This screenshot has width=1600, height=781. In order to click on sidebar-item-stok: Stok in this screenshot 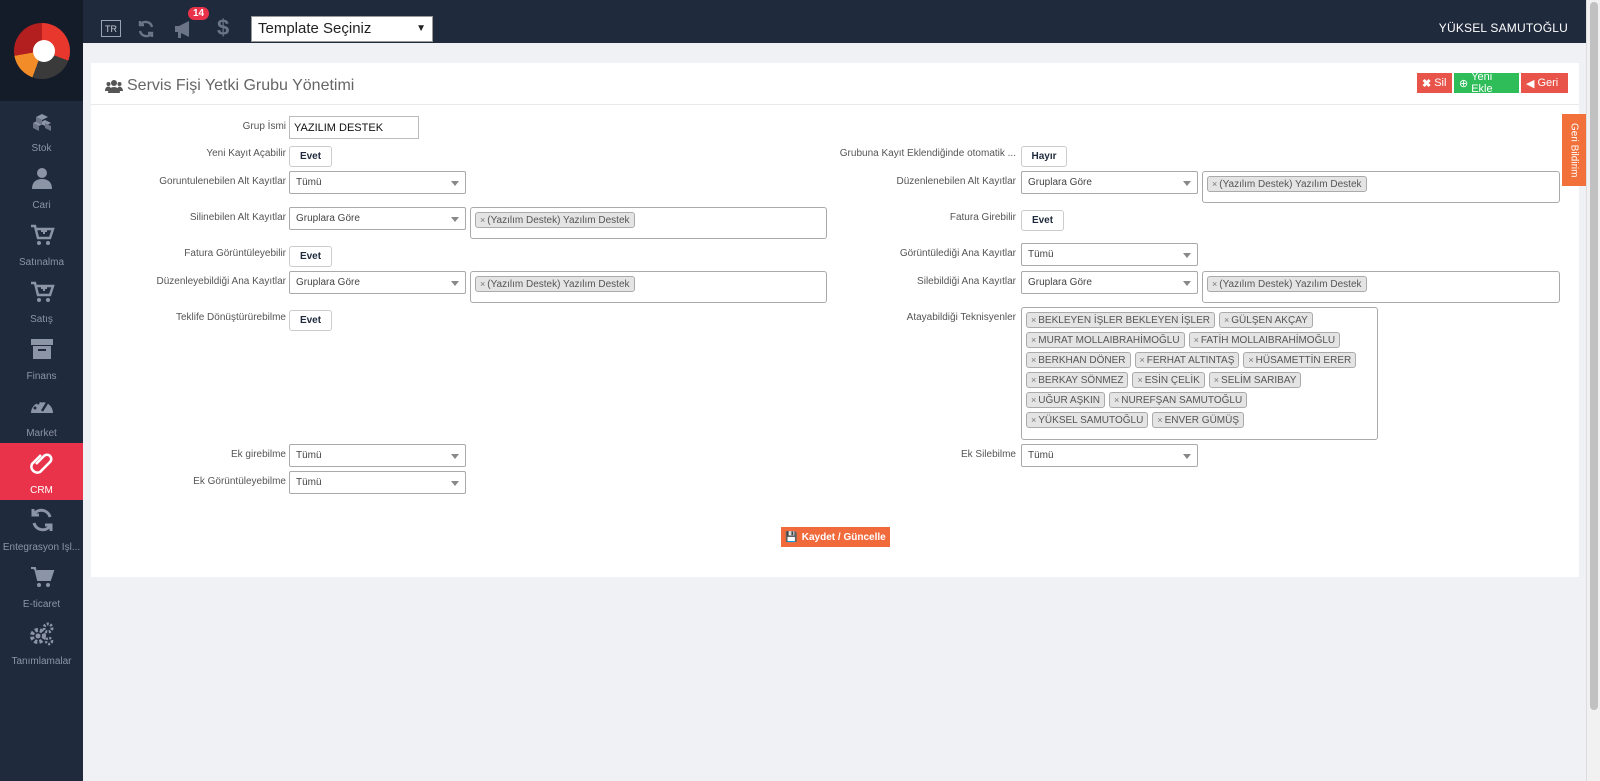, I will do `click(41, 129)`.